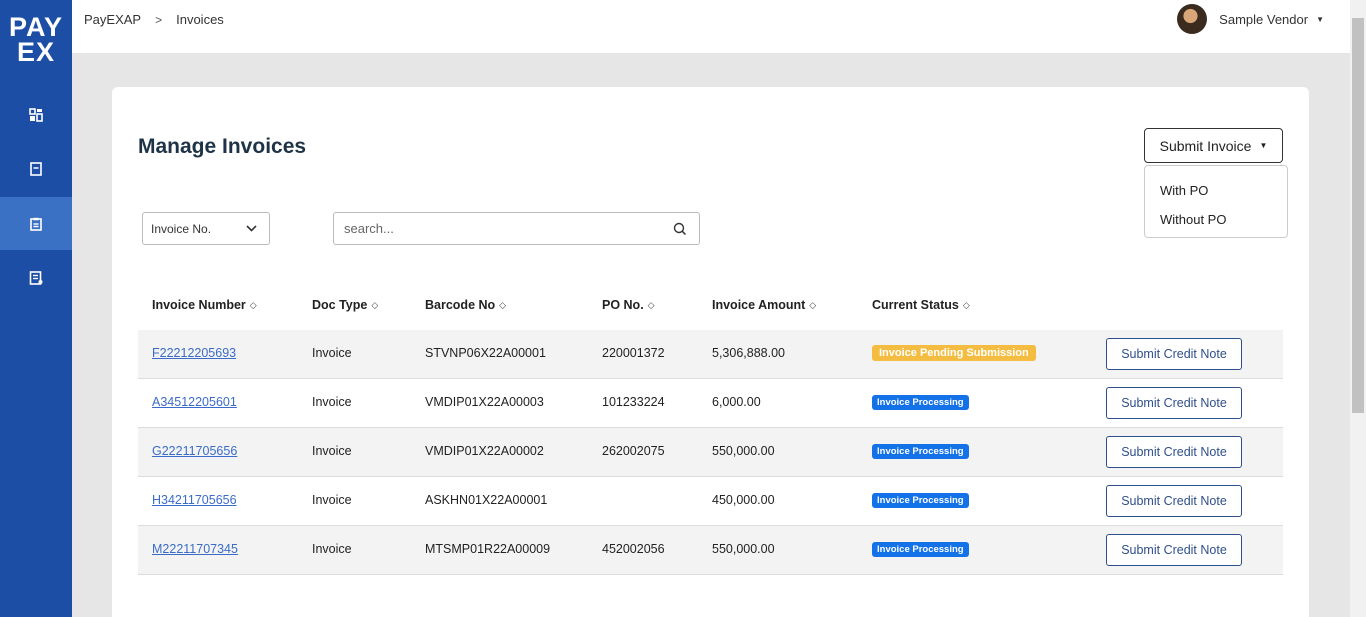 This screenshot has height=617, width=1366. Describe the element at coordinates (954, 353) in the screenshot. I see `status-badge: Invoice Pending Submission` at that location.